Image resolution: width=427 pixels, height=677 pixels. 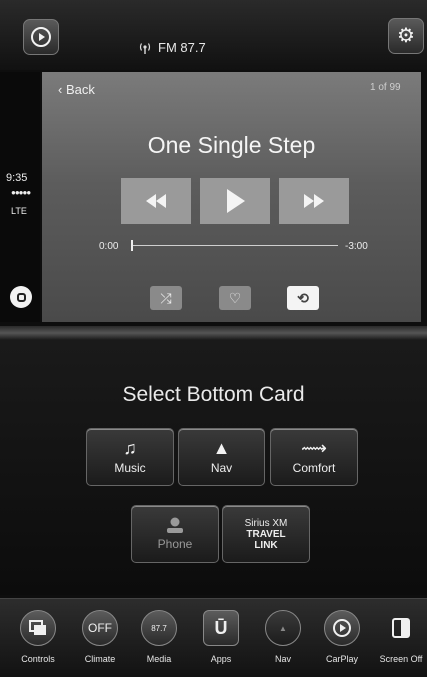 I want to click on rewind-icon, so click(x=156, y=201).